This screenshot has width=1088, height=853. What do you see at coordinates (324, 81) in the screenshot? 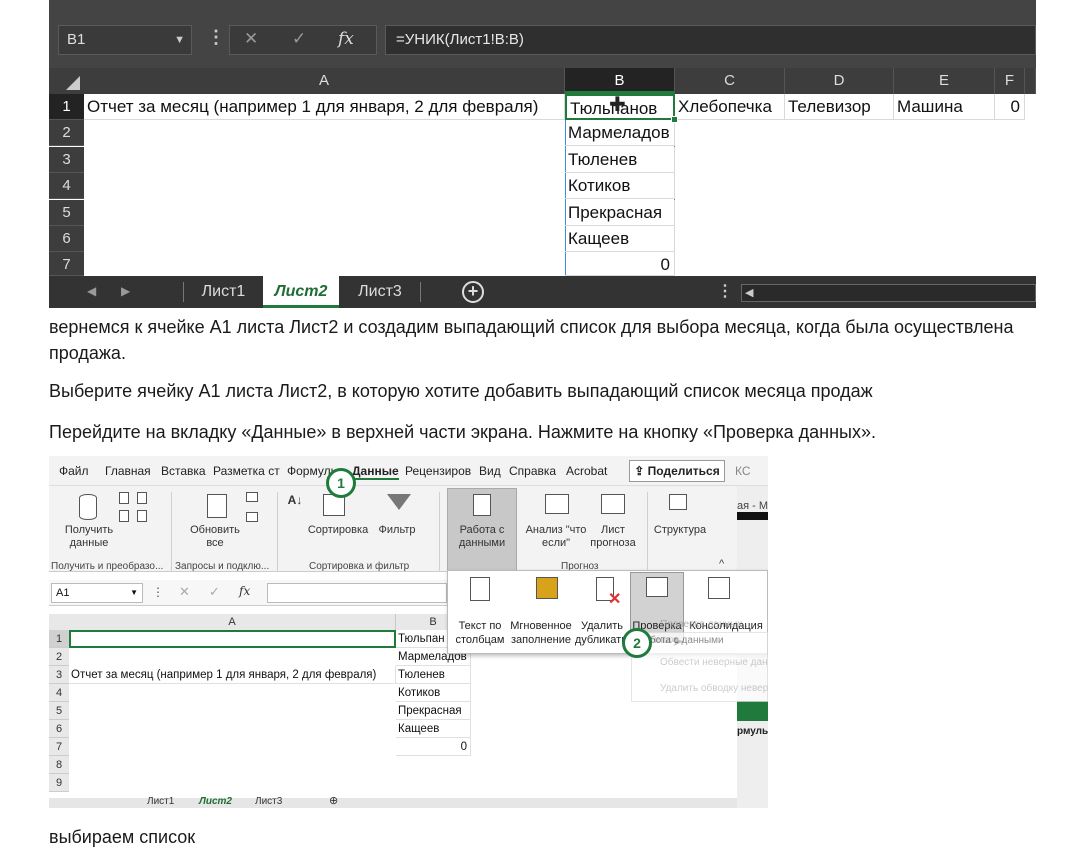
I see `column-header-a: A` at bounding box center [324, 81].